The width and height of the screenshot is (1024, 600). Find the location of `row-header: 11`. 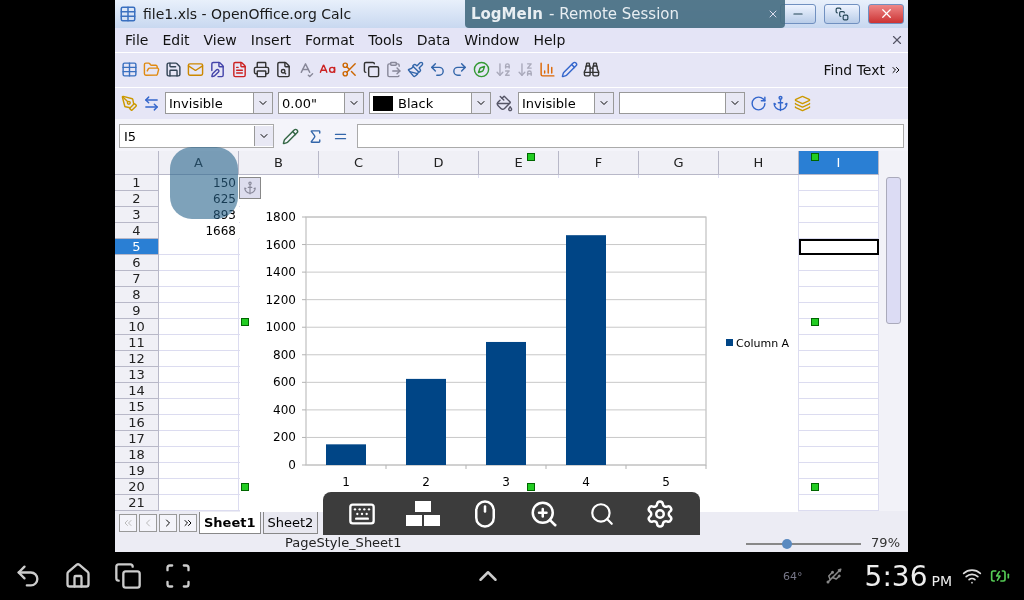

row-header: 11 is located at coordinates (137, 343).